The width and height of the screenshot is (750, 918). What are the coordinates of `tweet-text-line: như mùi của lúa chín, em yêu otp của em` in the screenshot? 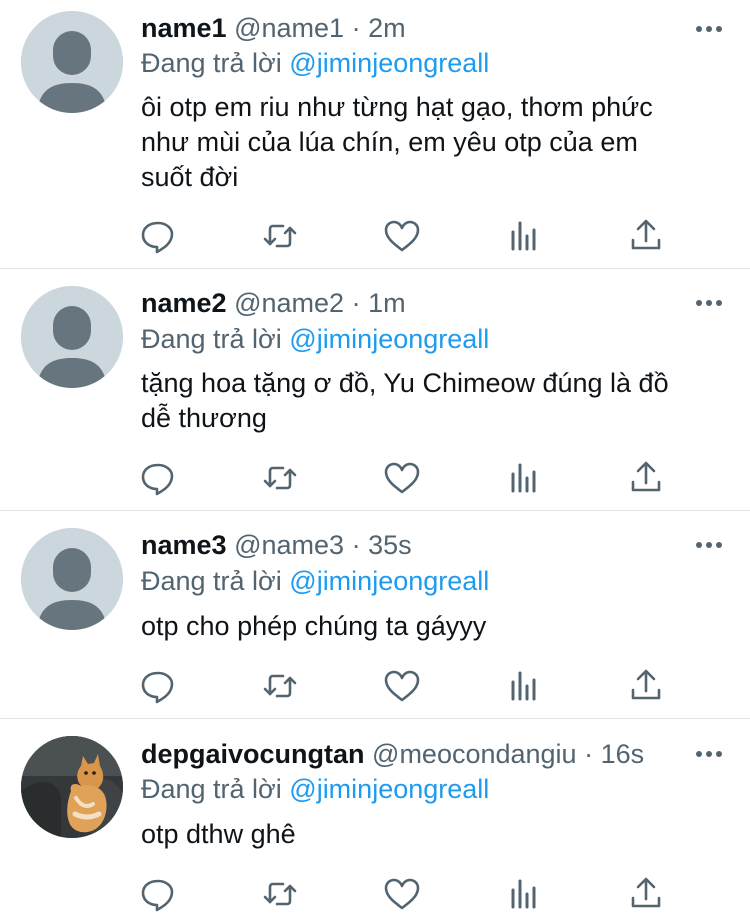 It's located at (389, 142).